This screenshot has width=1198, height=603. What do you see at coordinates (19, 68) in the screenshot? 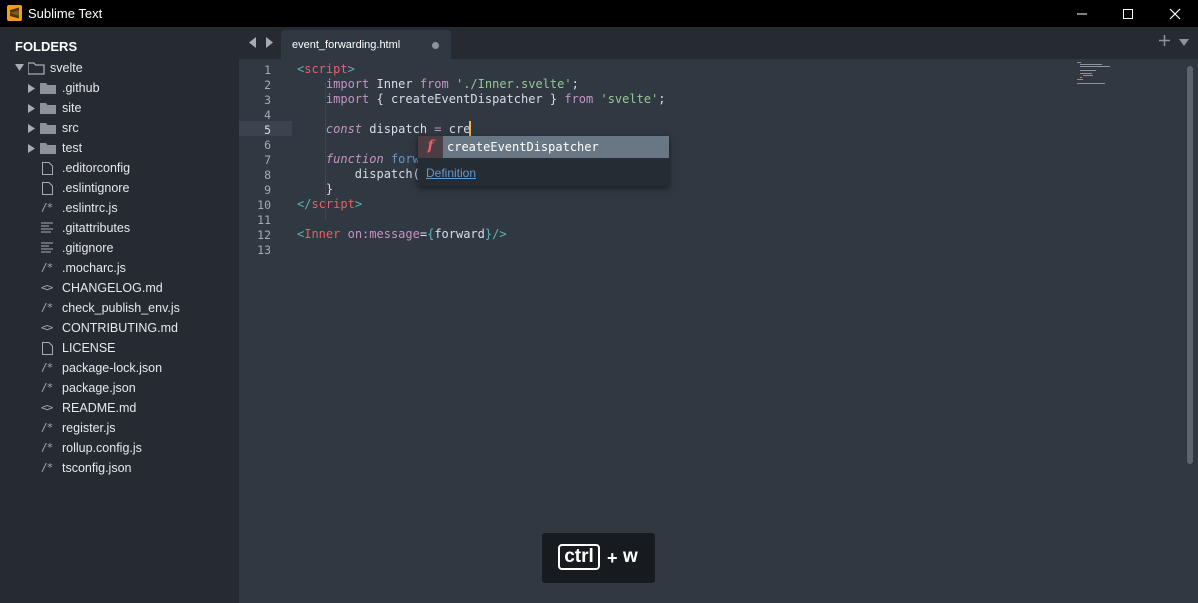
I see `caret-down-icon` at bounding box center [19, 68].